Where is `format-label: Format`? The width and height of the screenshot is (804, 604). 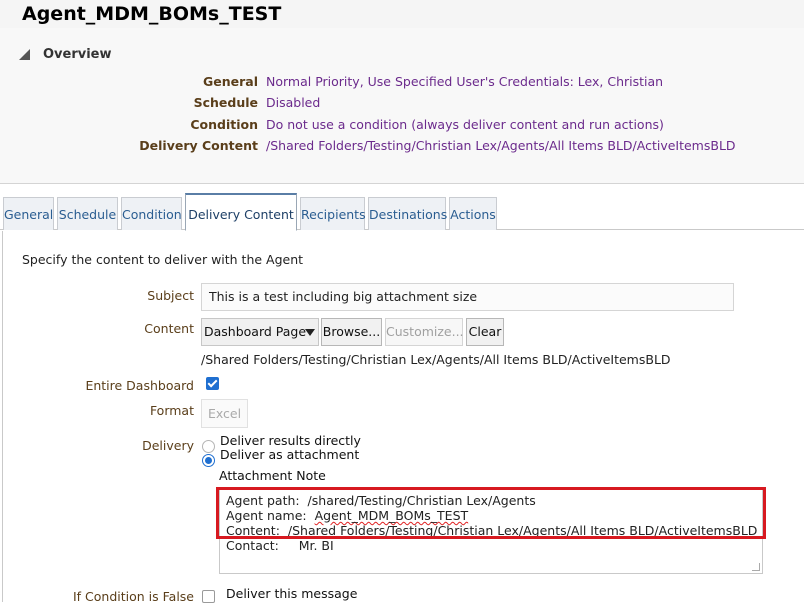
format-label: Format is located at coordinates (171, 410).